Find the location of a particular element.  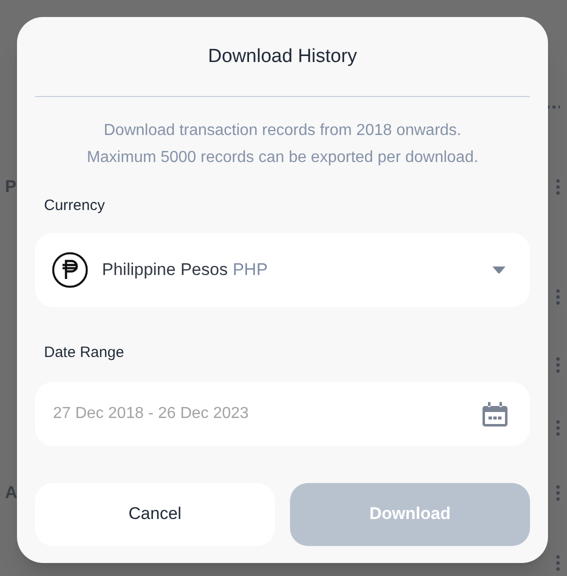

description-text: Maximum 5000 records can be exported per download. is located at coordinates (282, 158).